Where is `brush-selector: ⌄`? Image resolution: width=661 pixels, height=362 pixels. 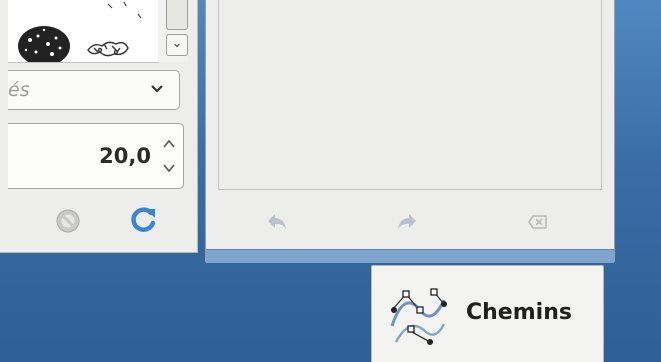
brush-selector: ⌄ is located at coordinates (102, 31).